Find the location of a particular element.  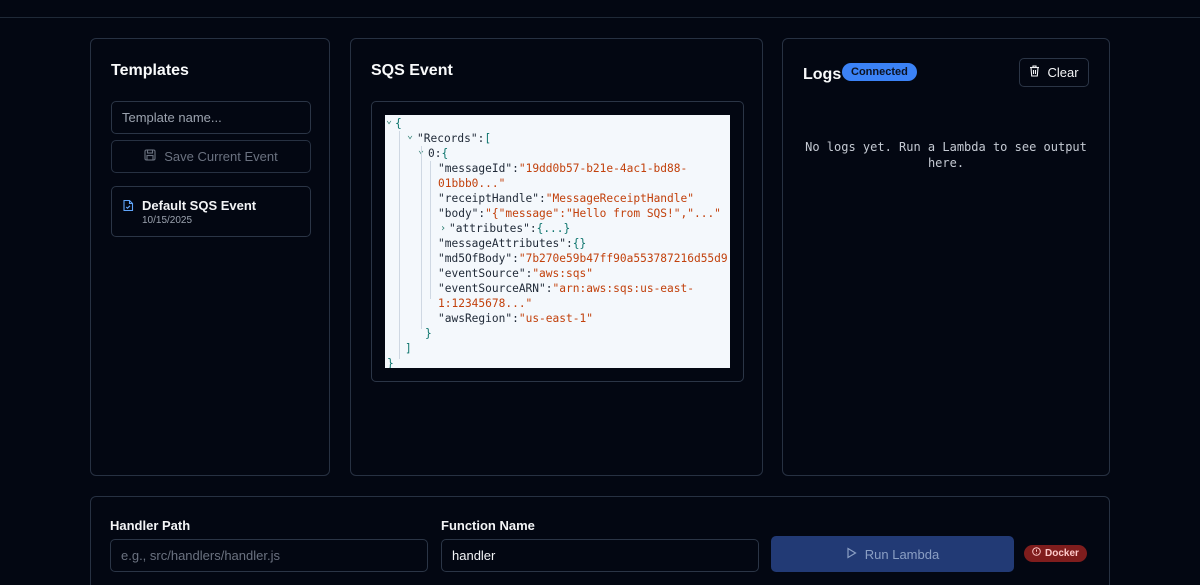

json-token: ] is located at coordinates (408, 348).